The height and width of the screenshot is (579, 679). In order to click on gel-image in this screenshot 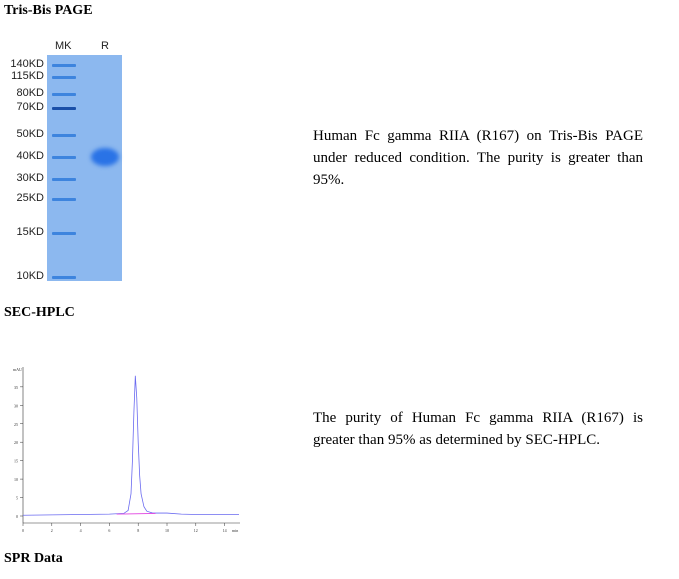, I will do `click(84, 168)`.